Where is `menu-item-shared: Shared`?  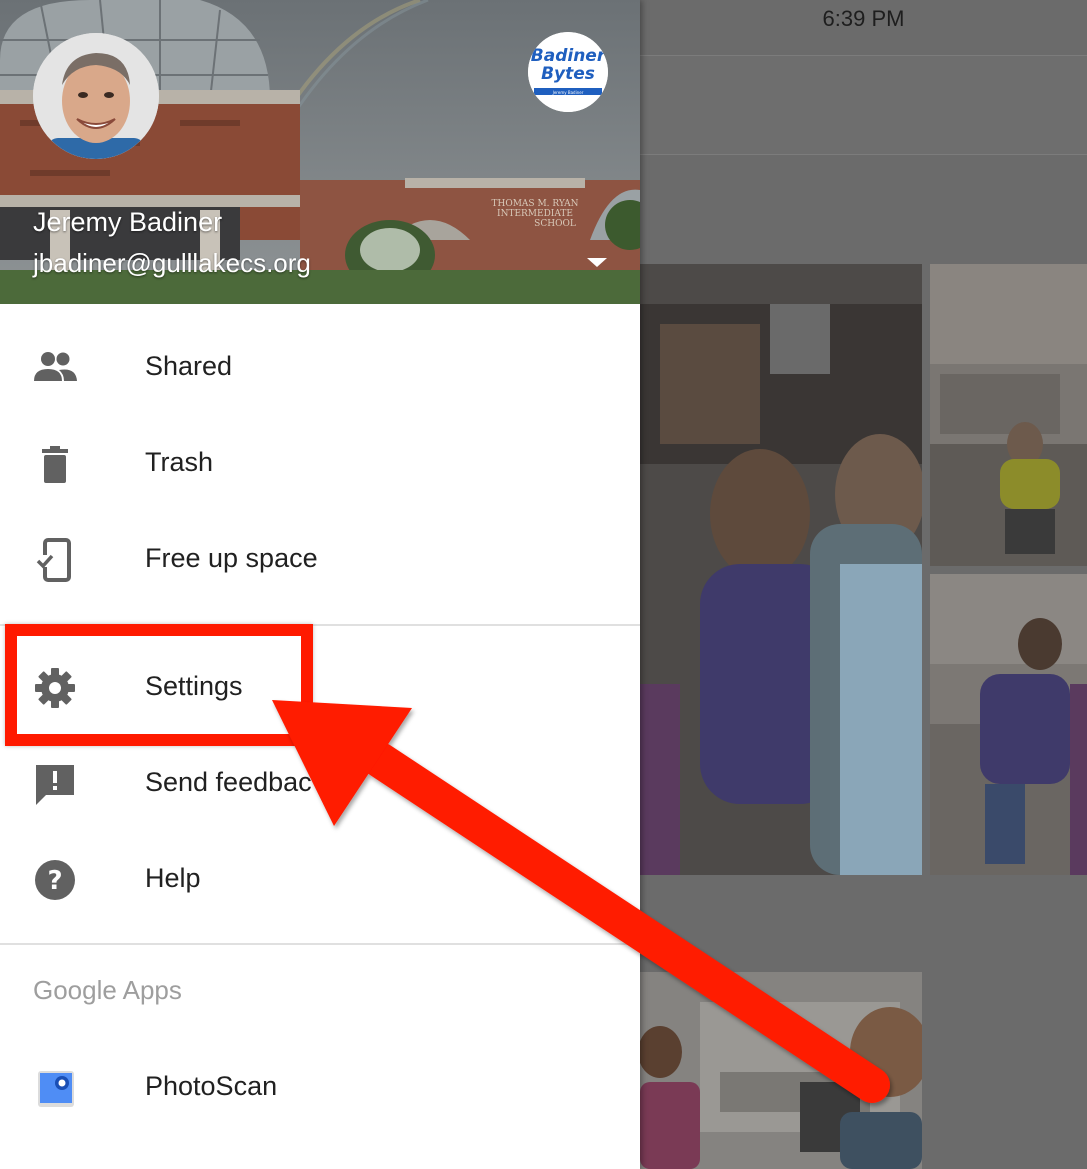 menu-item-shared: Shared is located at coordinates (320, 367).